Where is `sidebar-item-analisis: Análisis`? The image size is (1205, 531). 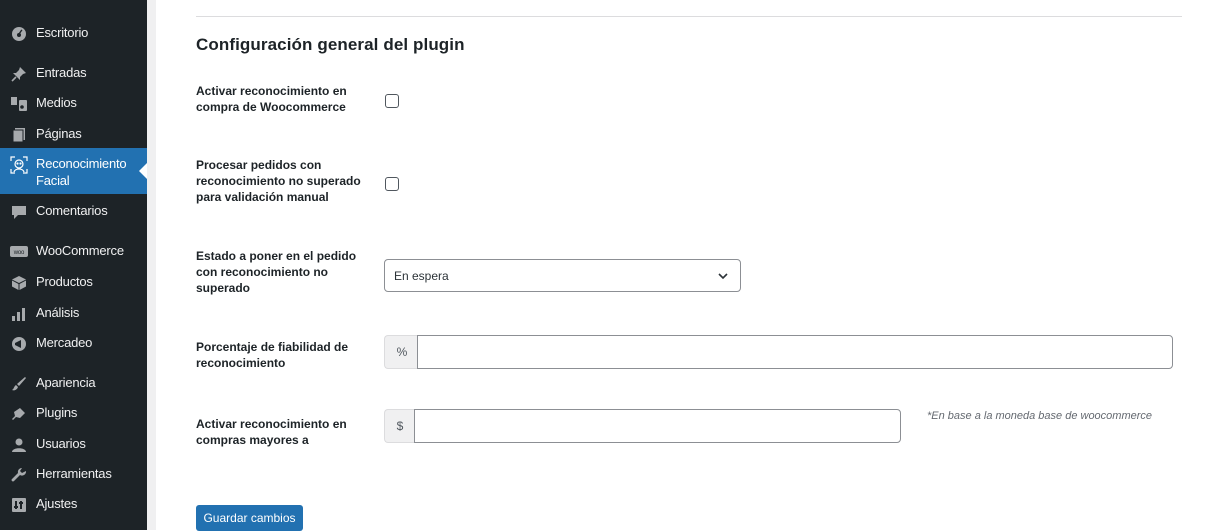 sidebar-item-analisis: Análisis is located at coordinates (73, 314).